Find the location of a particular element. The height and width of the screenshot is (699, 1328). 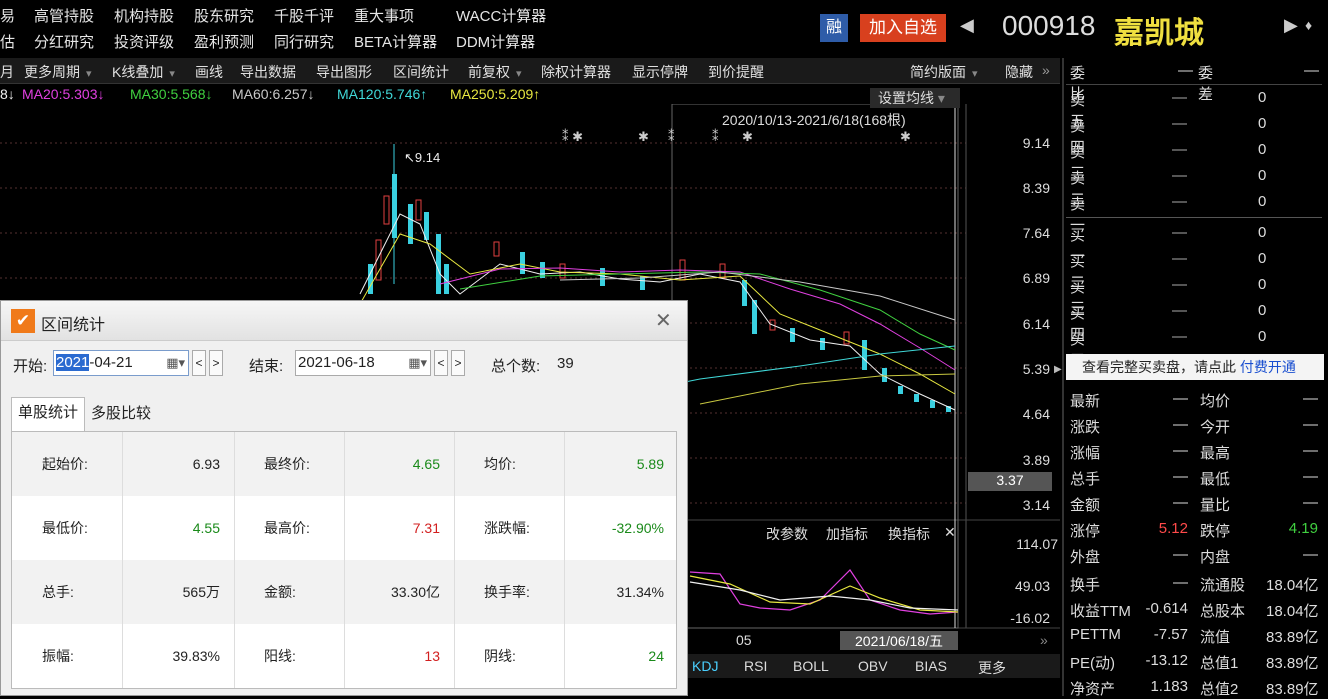

menu-item: 千股千评 is located at coordinates (304, 15).